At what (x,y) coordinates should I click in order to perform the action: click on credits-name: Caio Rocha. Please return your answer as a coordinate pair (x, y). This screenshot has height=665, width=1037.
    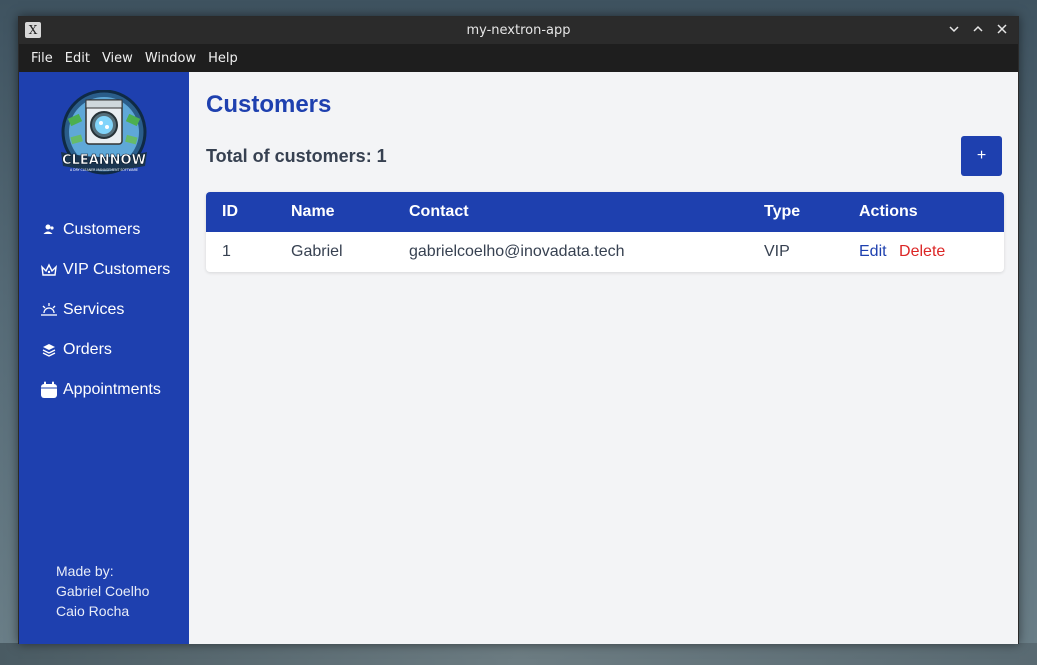
    Looking at the image, I should click on (93, 611).